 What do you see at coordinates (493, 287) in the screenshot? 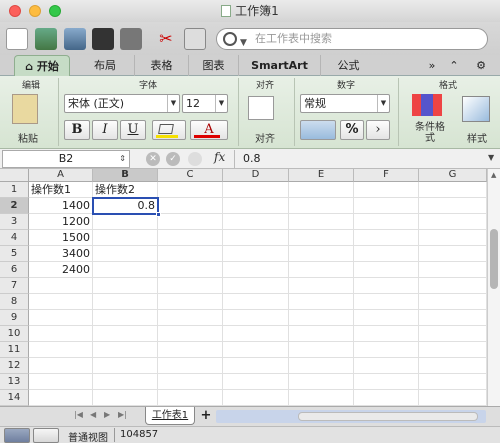
I see `vertical-scrollbar: ▲` at bounding box center [493, 287].